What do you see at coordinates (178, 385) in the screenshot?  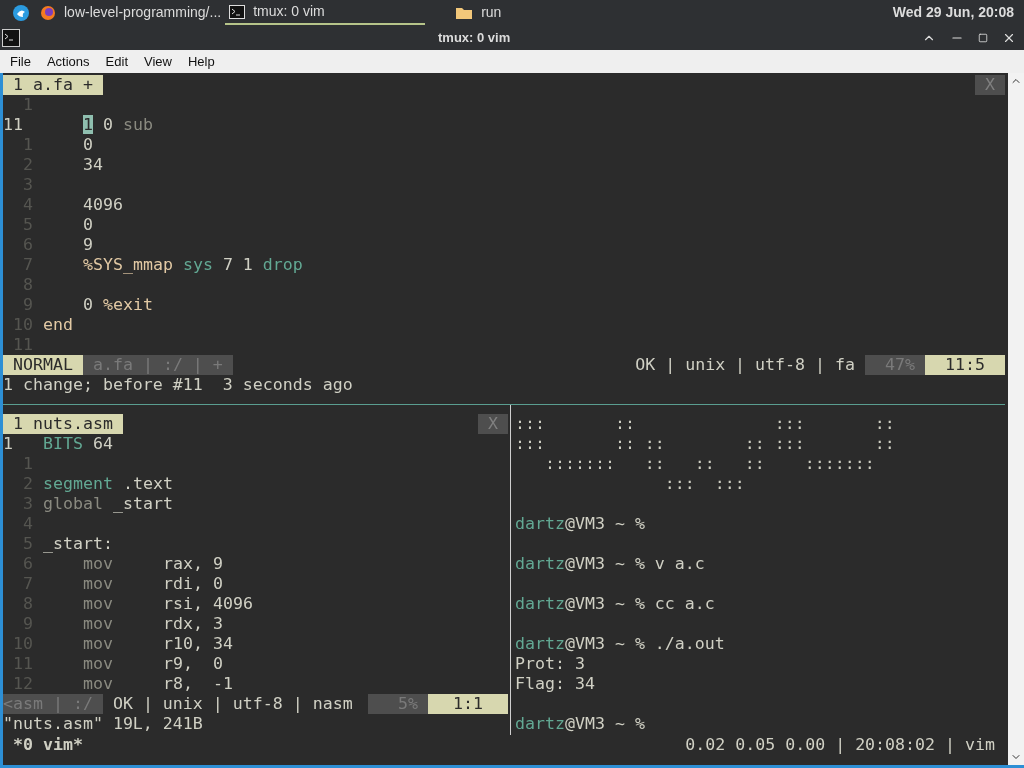 I see `vim-message: 1 change; before #11 3 seconds ago` at bounding box center [178, 385].